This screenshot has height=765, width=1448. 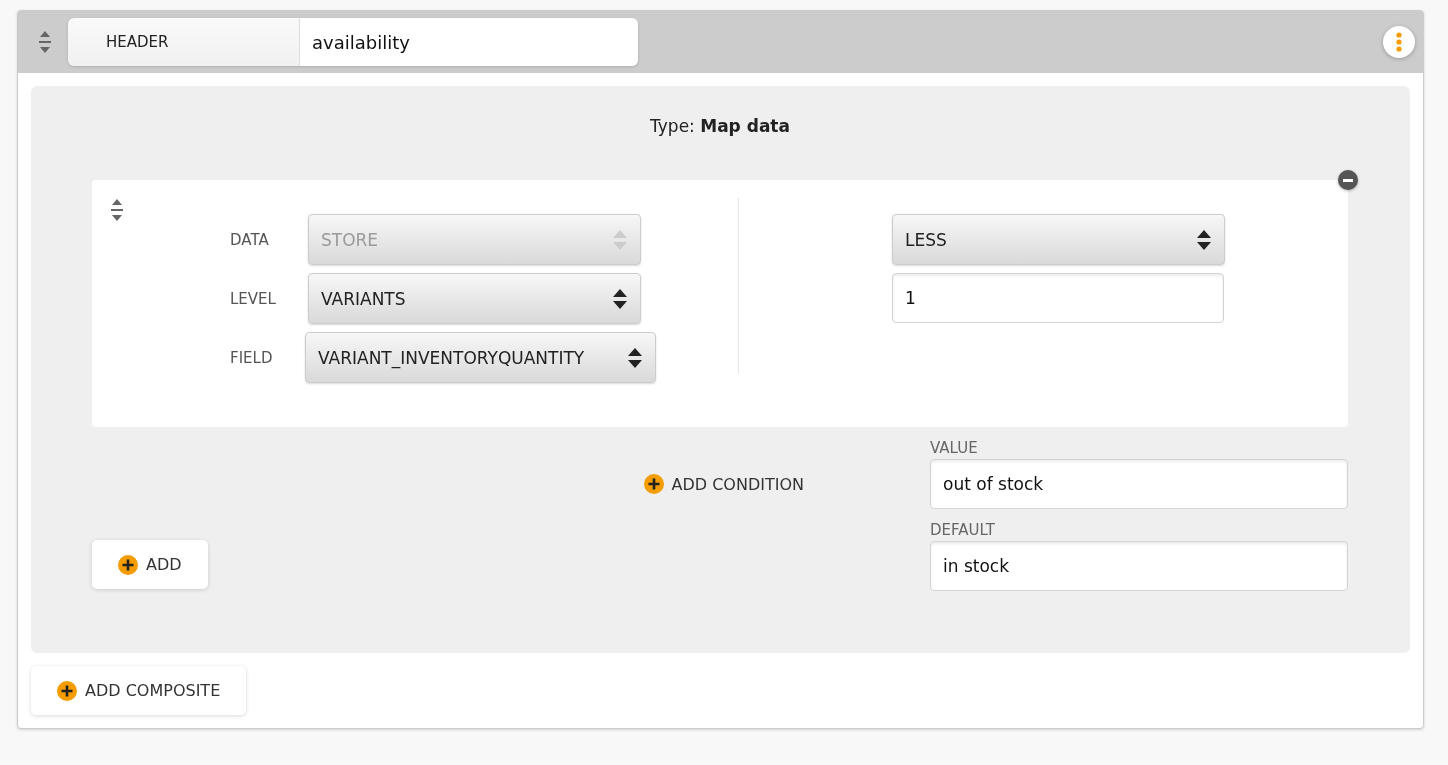 I want to click on field-label: LEVEL, so click(x=253, y=298).